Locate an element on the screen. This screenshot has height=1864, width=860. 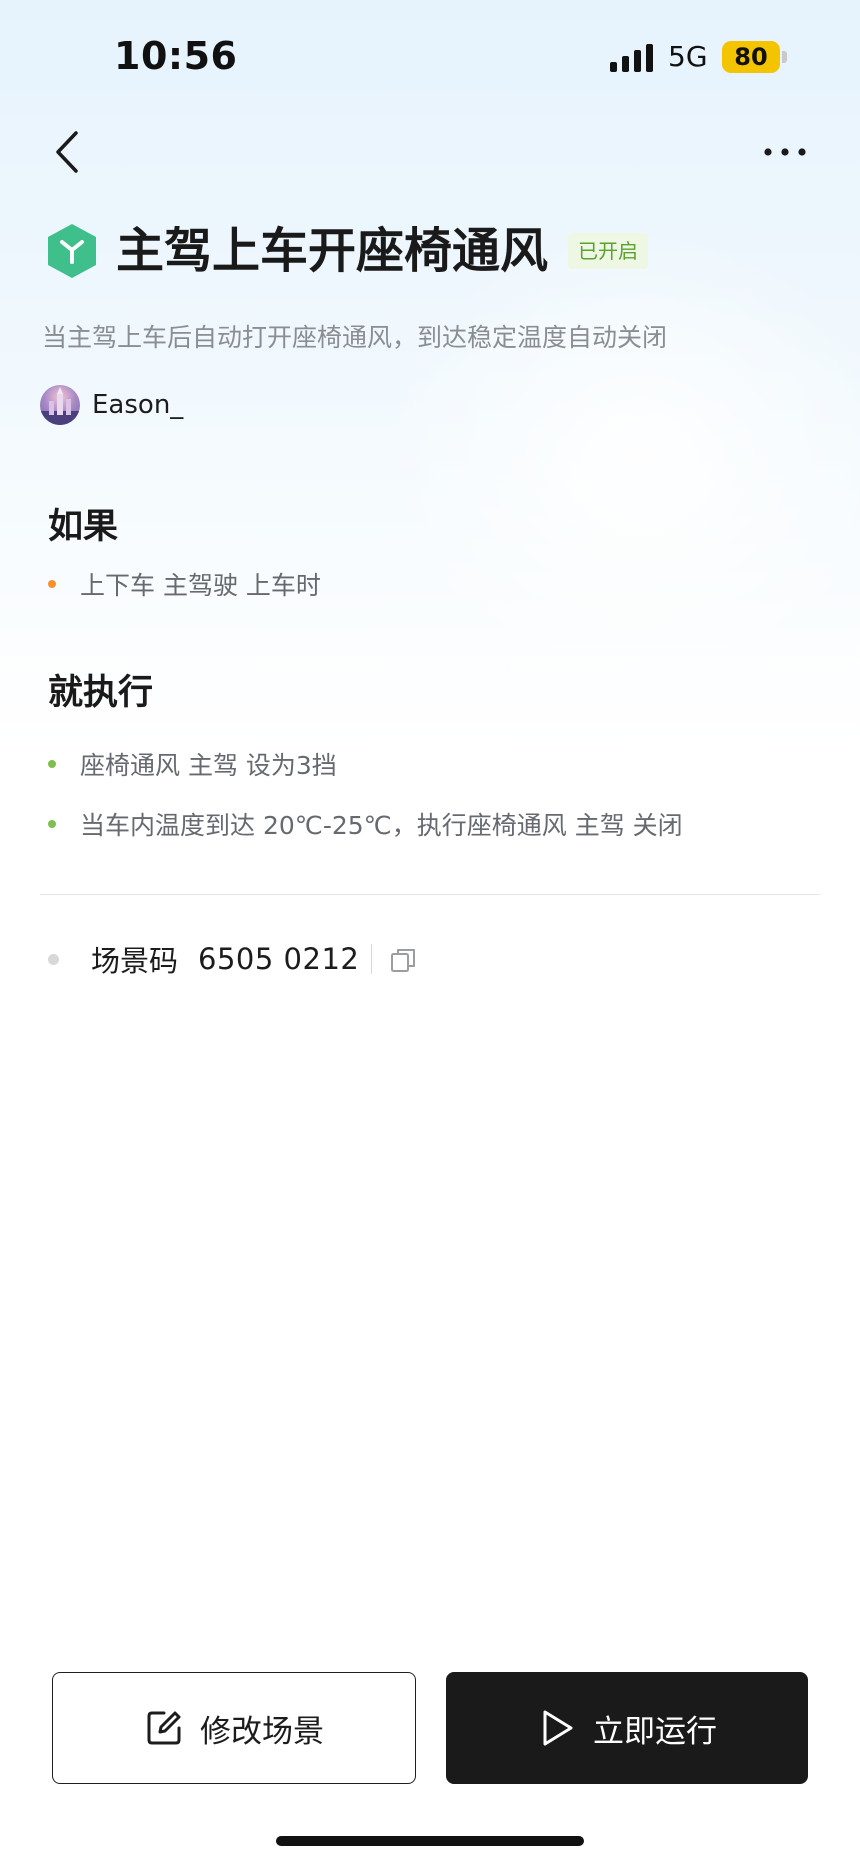
copy-icon is located at coordinates (403, 960).